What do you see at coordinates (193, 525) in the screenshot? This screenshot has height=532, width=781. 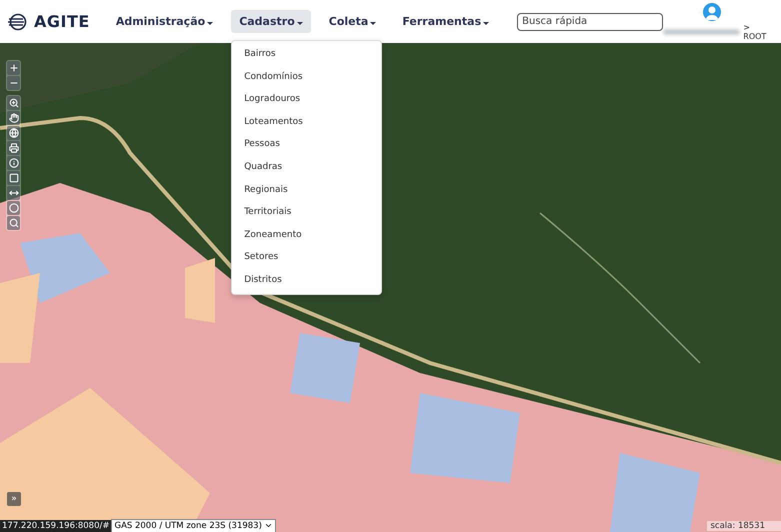 I see `projection-select: GAS 2000 / UTM zone 23S (31983)` at bounding box center [193, 525].